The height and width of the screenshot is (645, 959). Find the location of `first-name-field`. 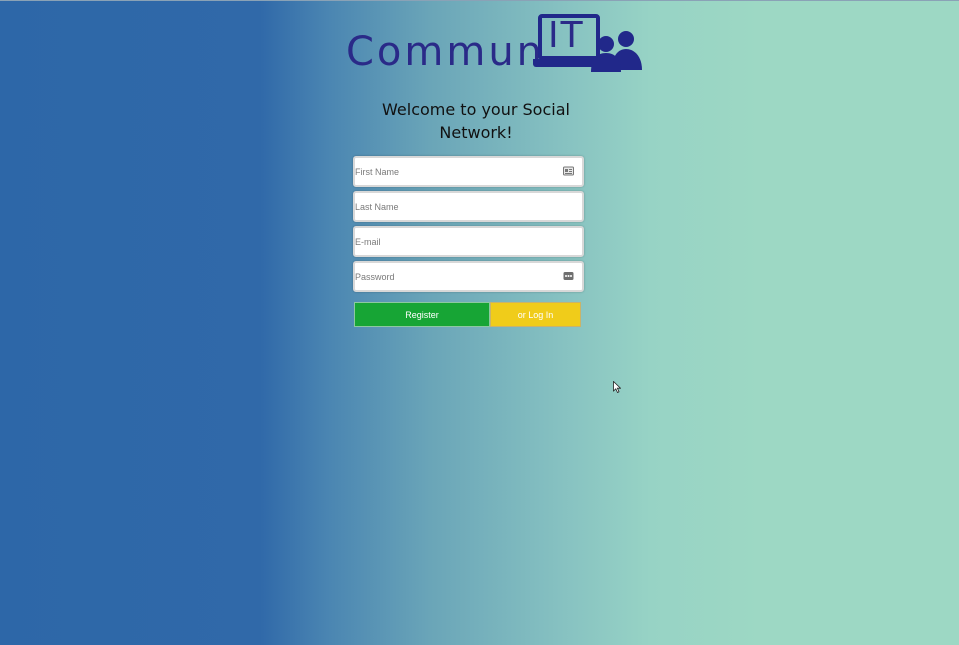

first-name-field is located at coordinates (468, 171).